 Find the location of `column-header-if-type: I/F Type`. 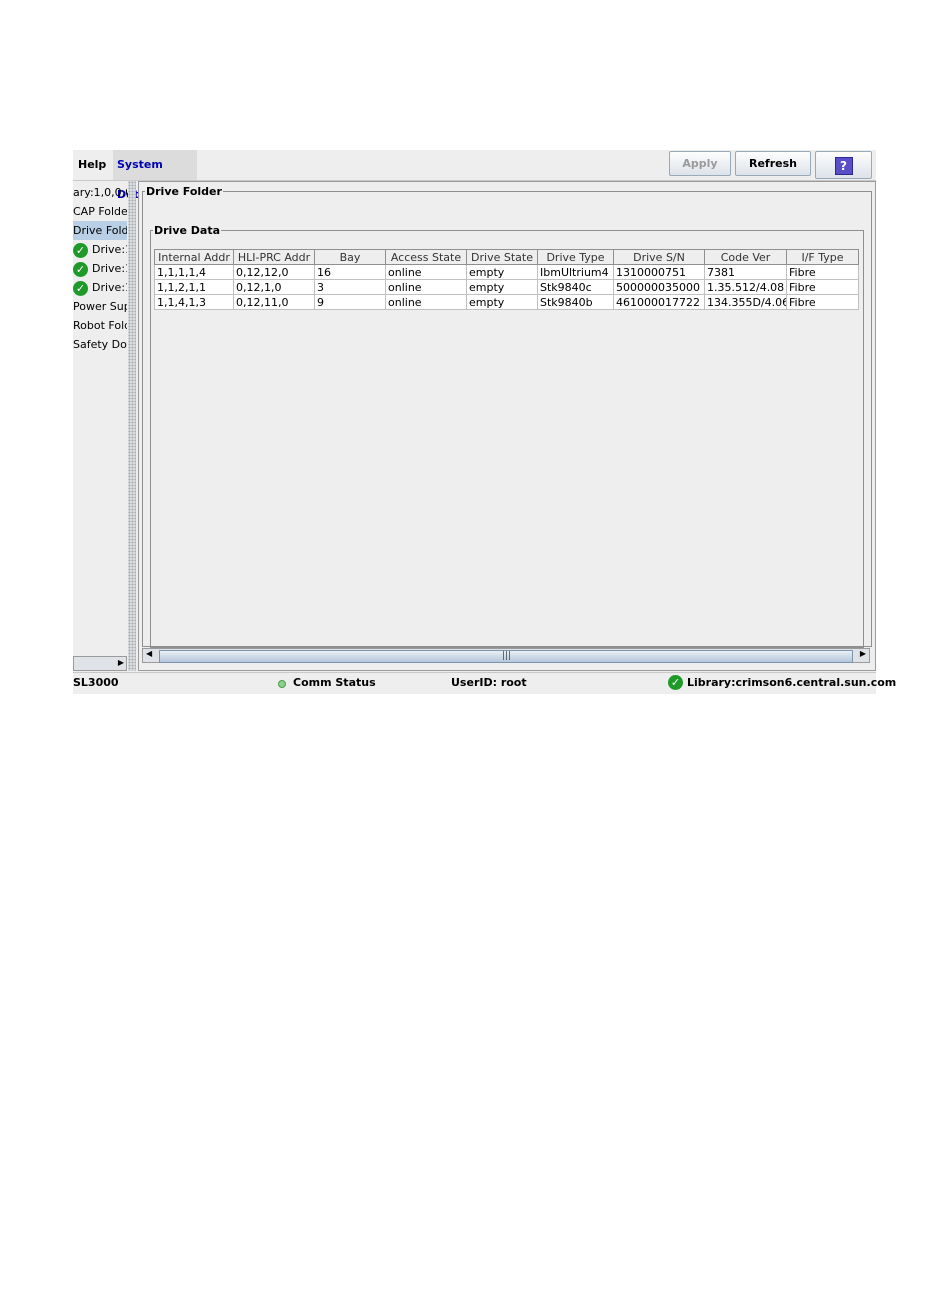

column-header-if-type: I/F Type is located at coordinates (822, 257).